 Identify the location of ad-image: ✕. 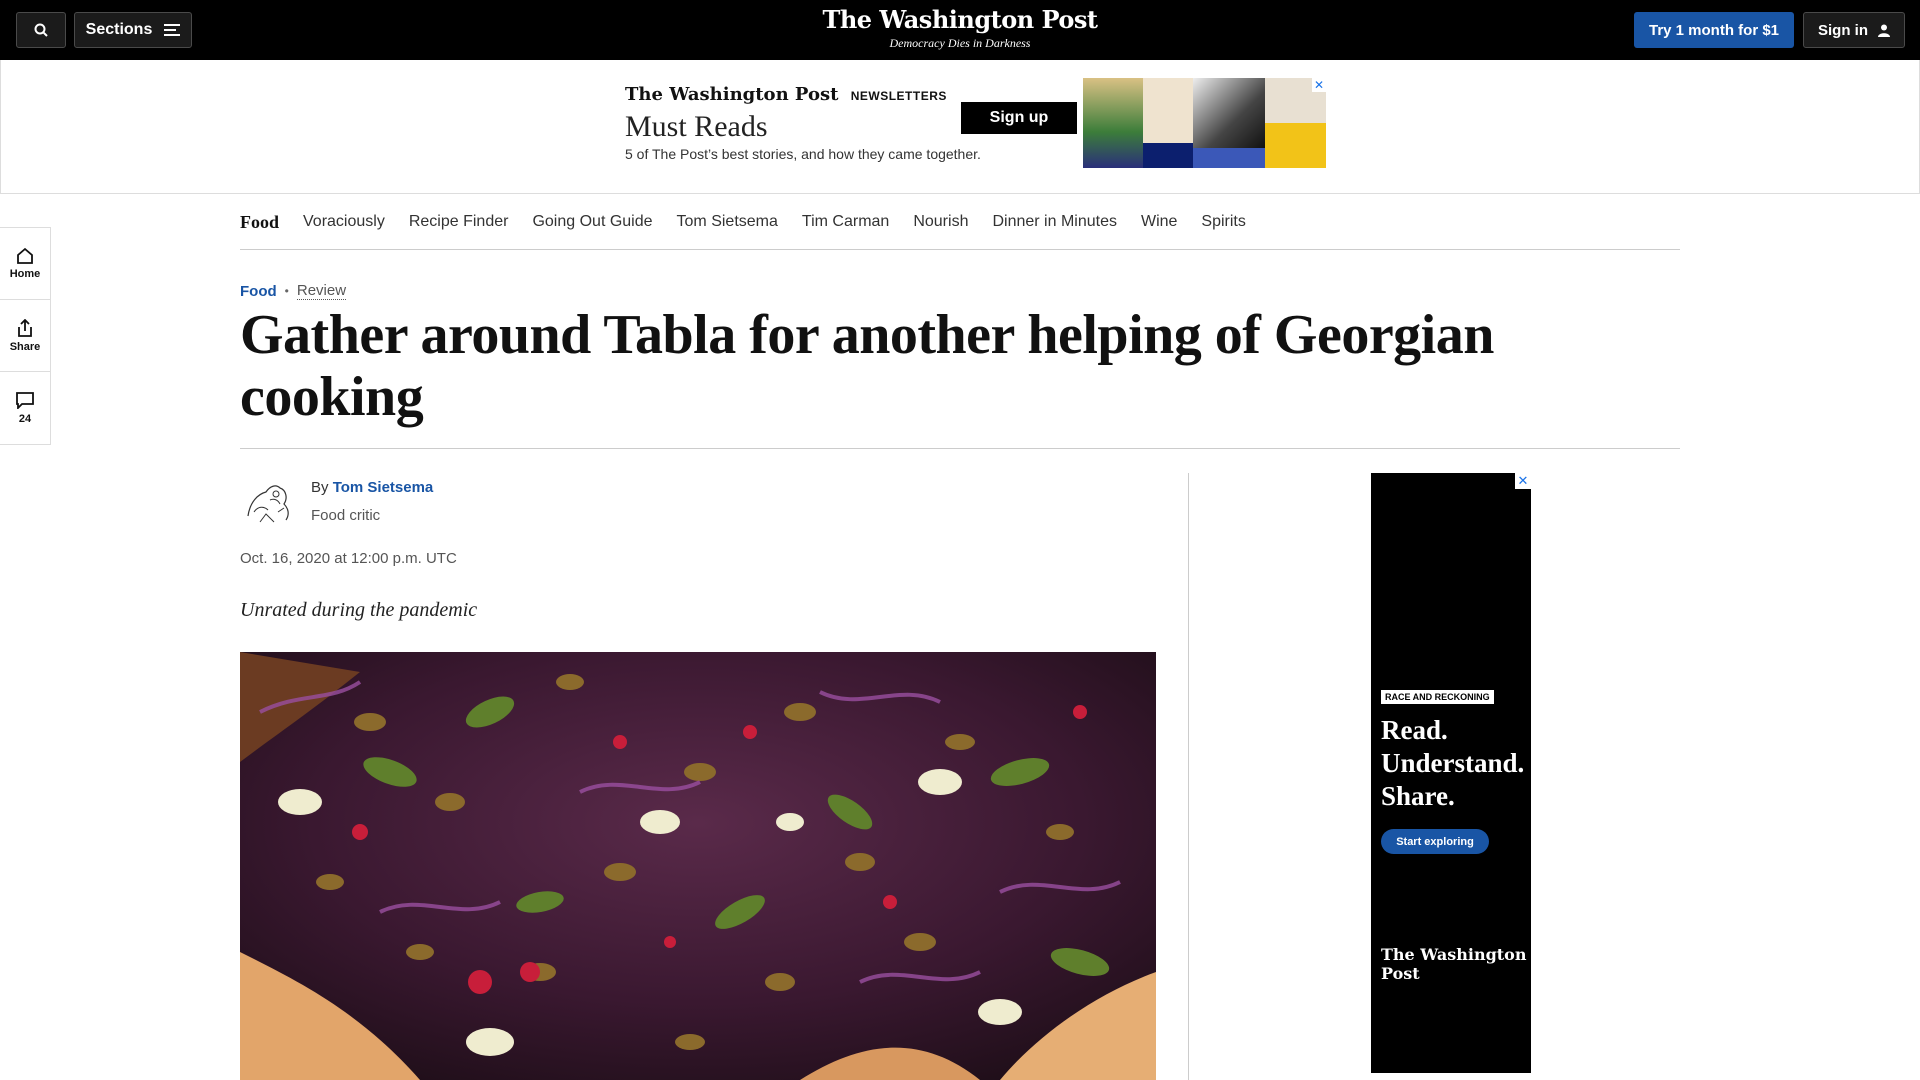
(1204, 123).